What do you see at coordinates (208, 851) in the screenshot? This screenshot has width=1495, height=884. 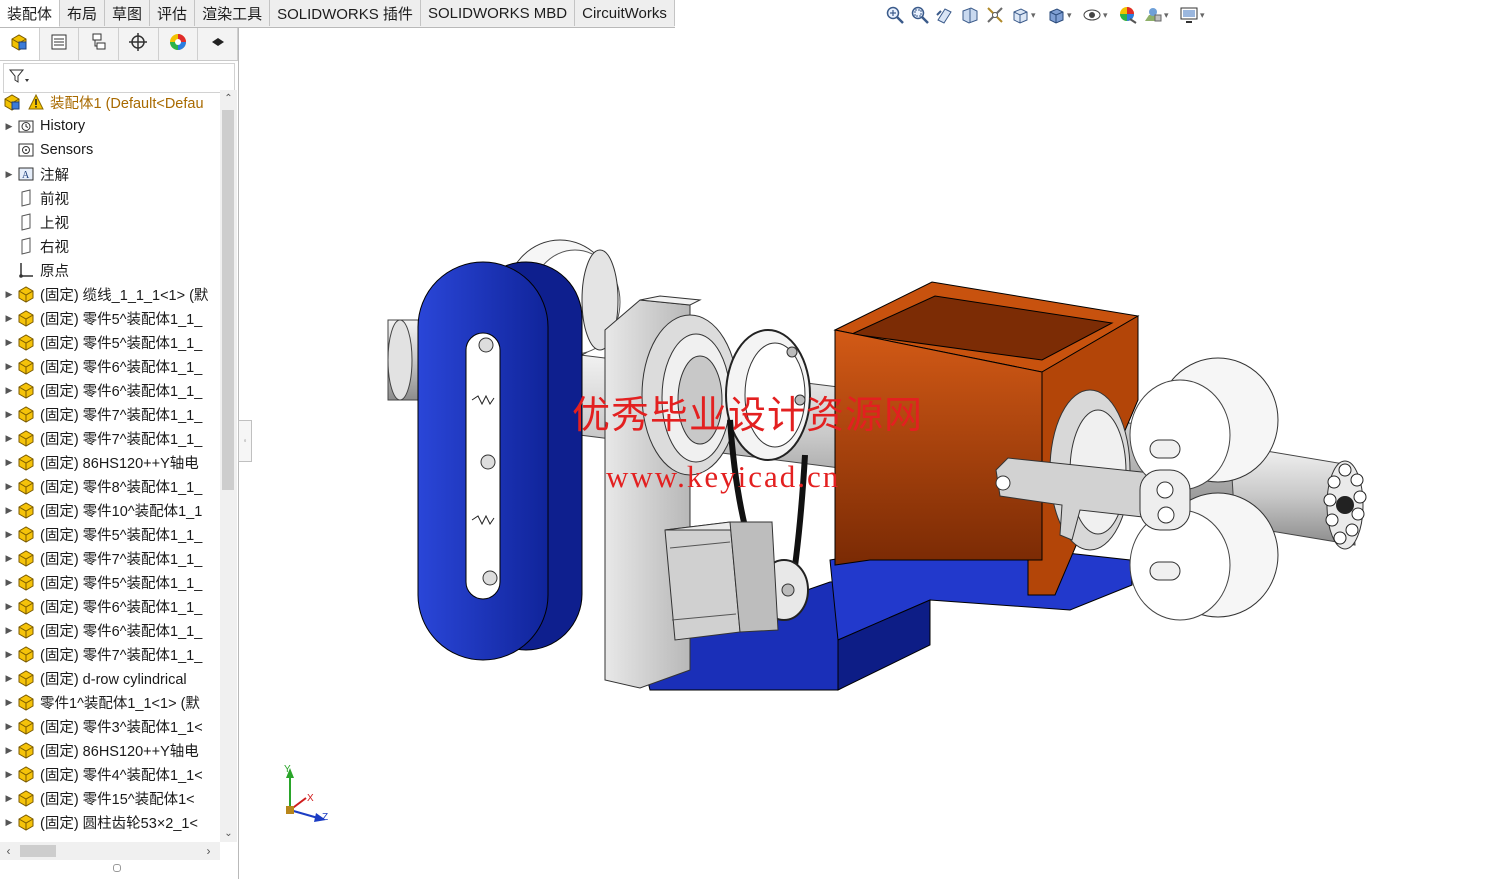 I see `scroll-right-icon: ›` at bounding box center [208, 851].